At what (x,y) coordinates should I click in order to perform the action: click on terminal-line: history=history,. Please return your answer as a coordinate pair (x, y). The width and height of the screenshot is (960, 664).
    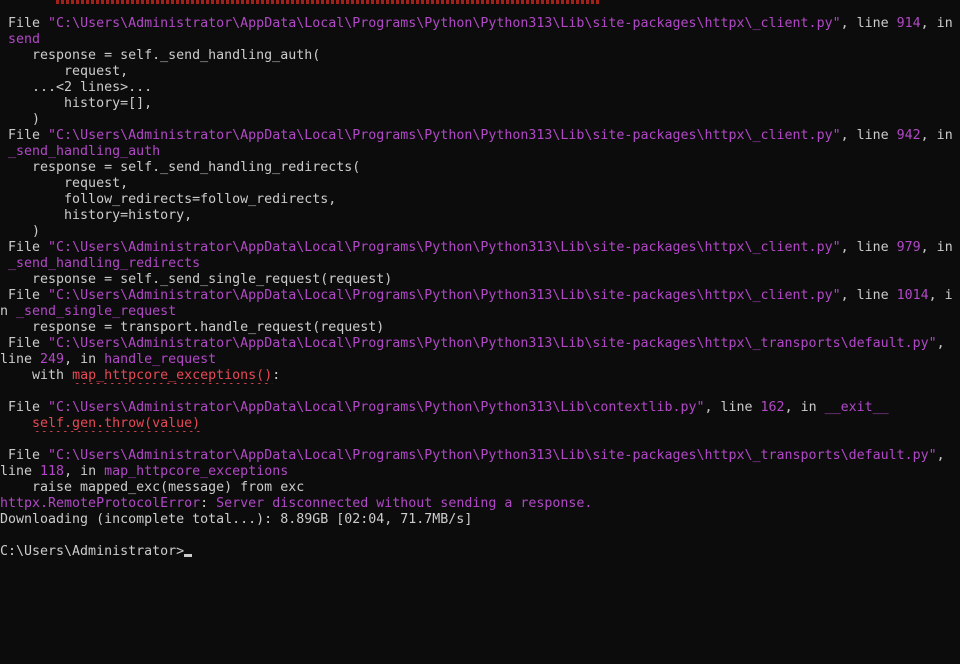
    Looking at the image, I should click on (480, 216).